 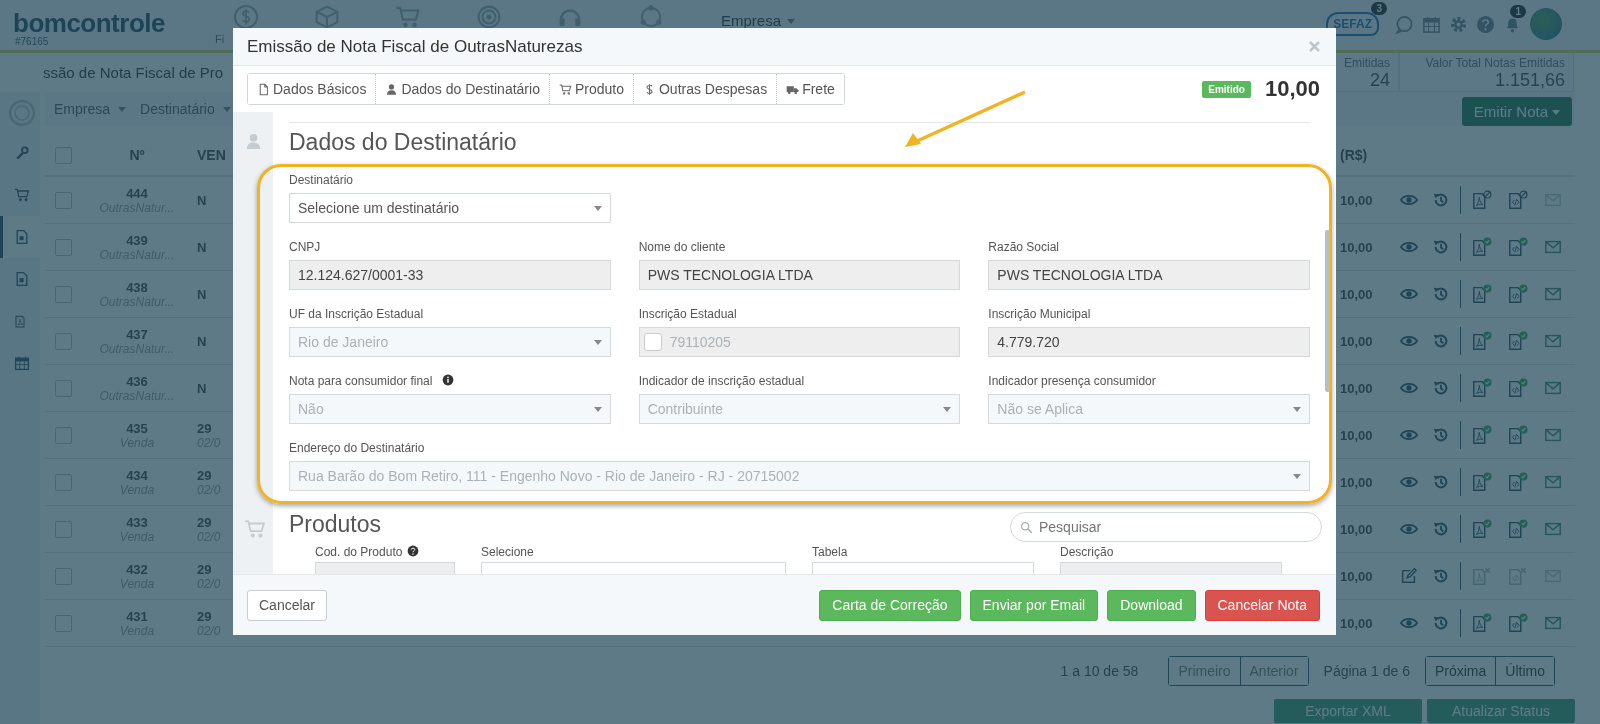 I want to click on column-header: VEN, so click(x=211, y=155).